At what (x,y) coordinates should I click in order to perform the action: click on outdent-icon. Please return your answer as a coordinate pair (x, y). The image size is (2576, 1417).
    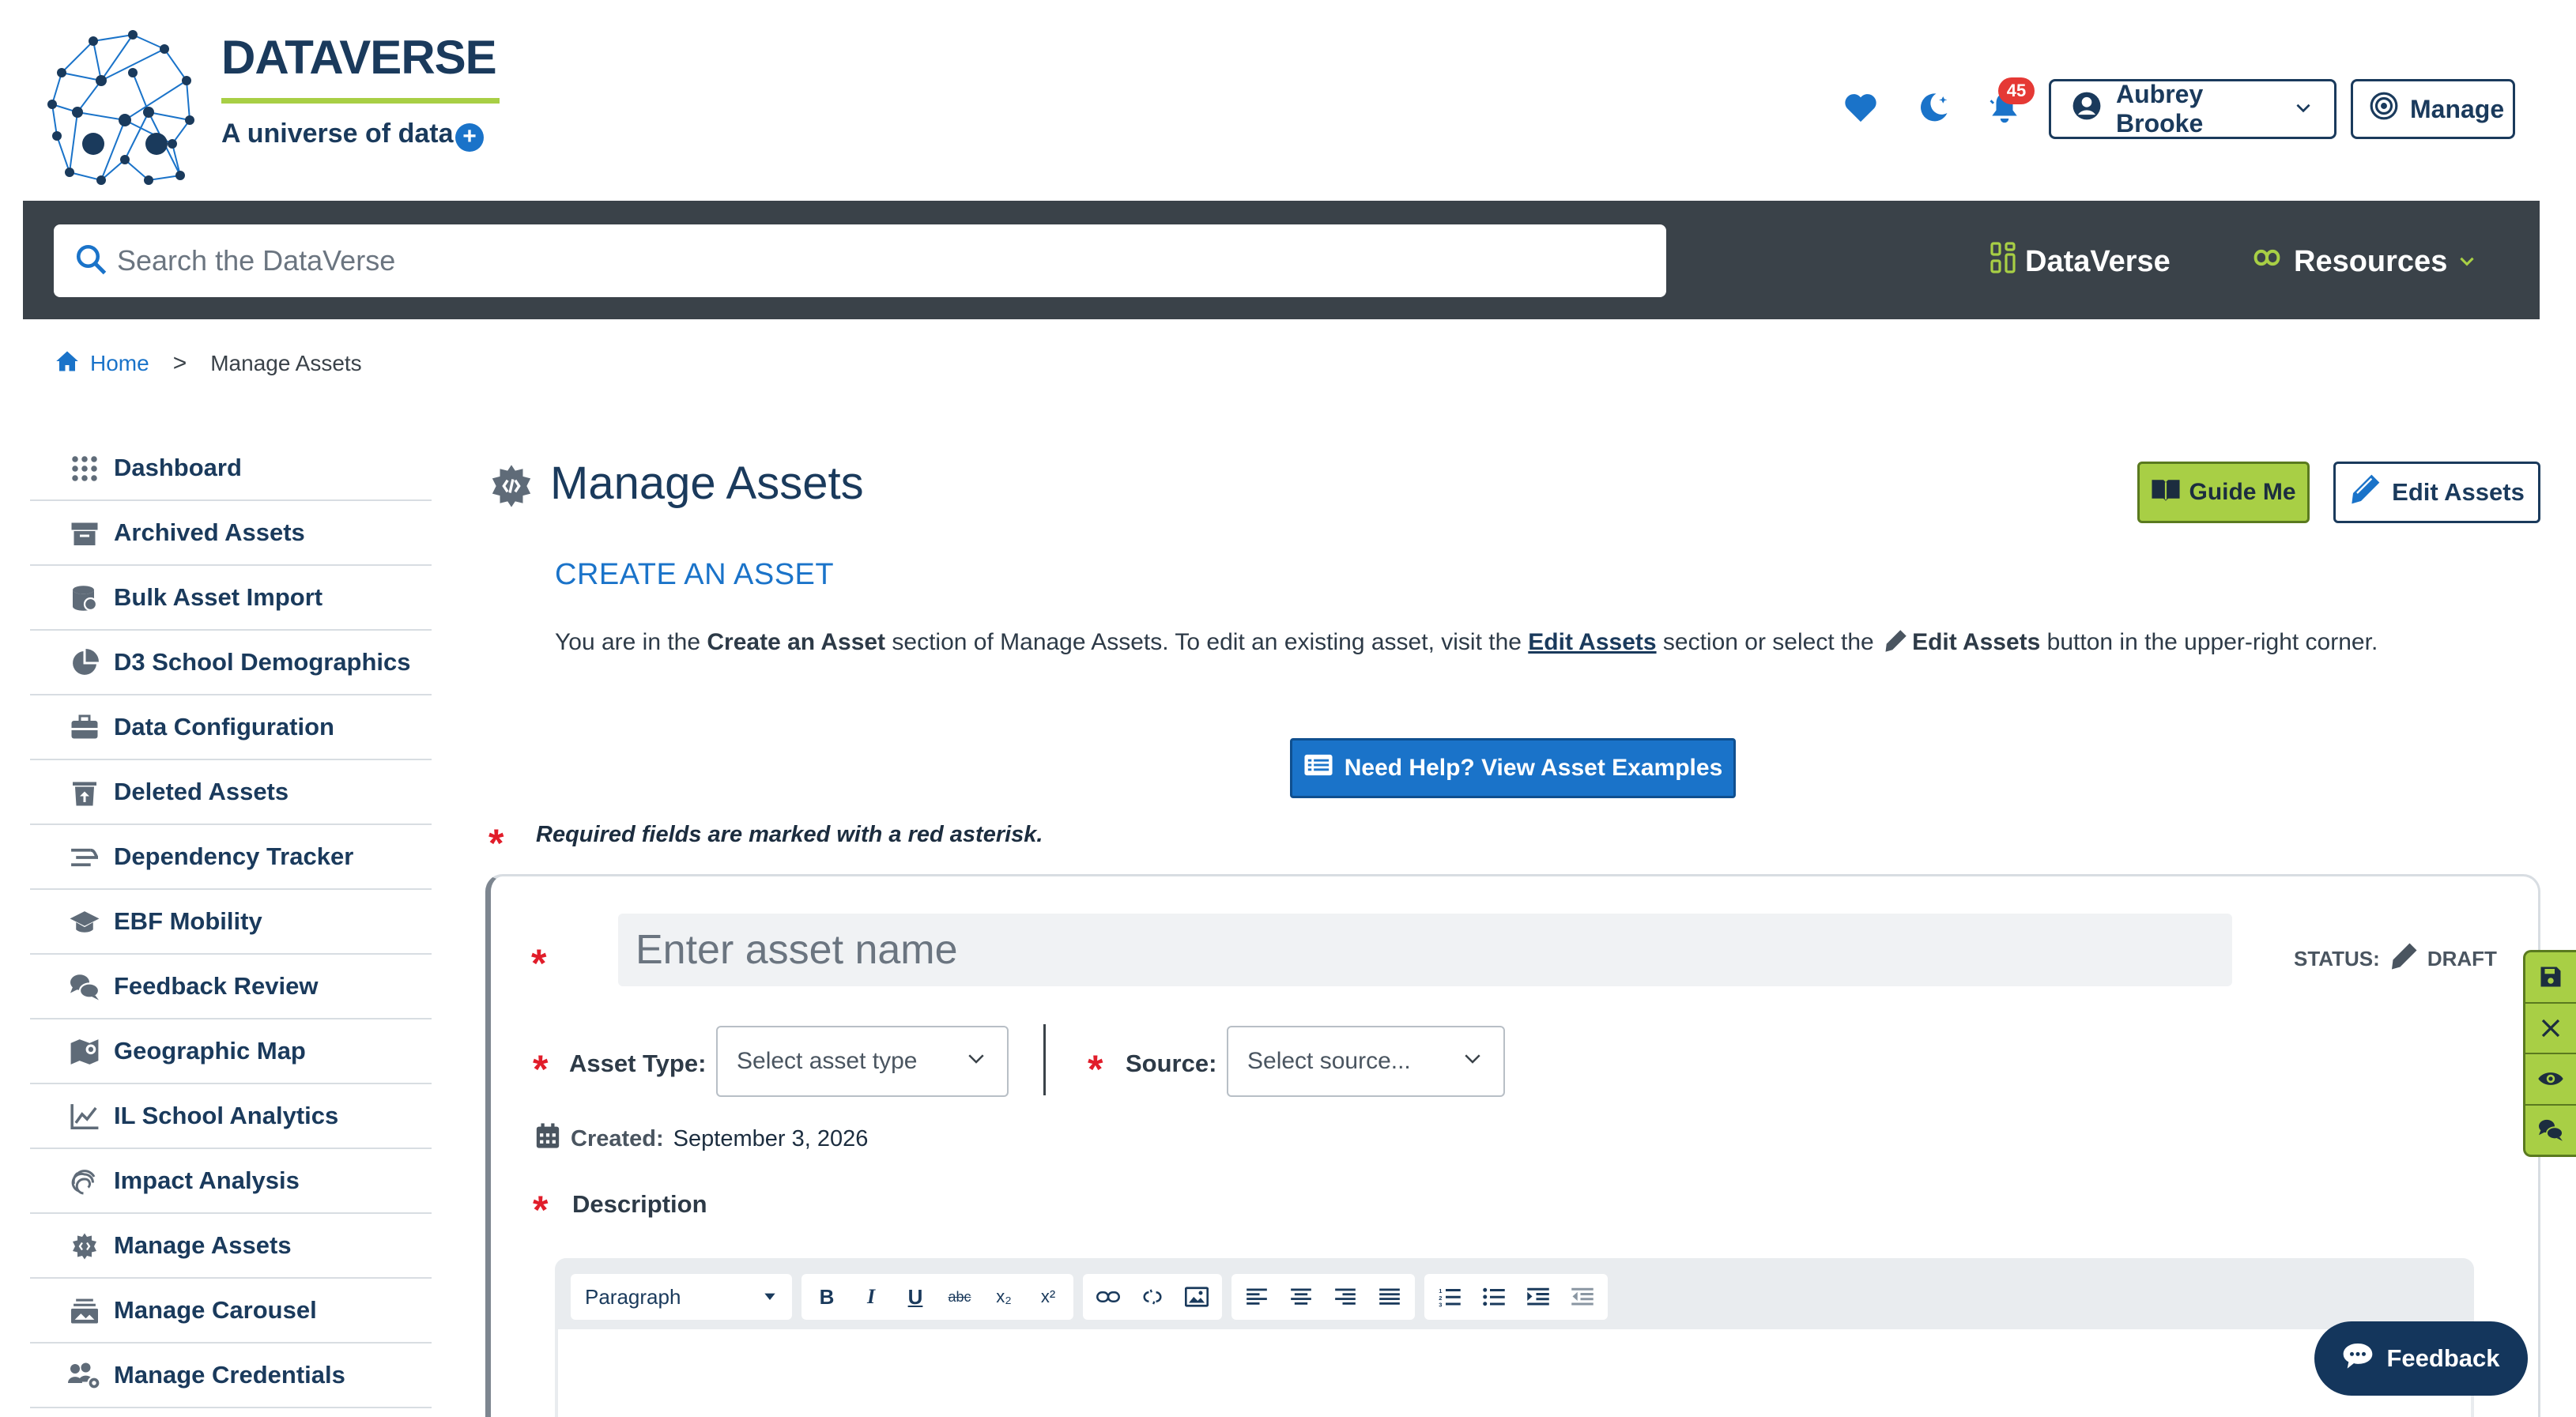
    Looking at the image, I should click on (1582, 1296).